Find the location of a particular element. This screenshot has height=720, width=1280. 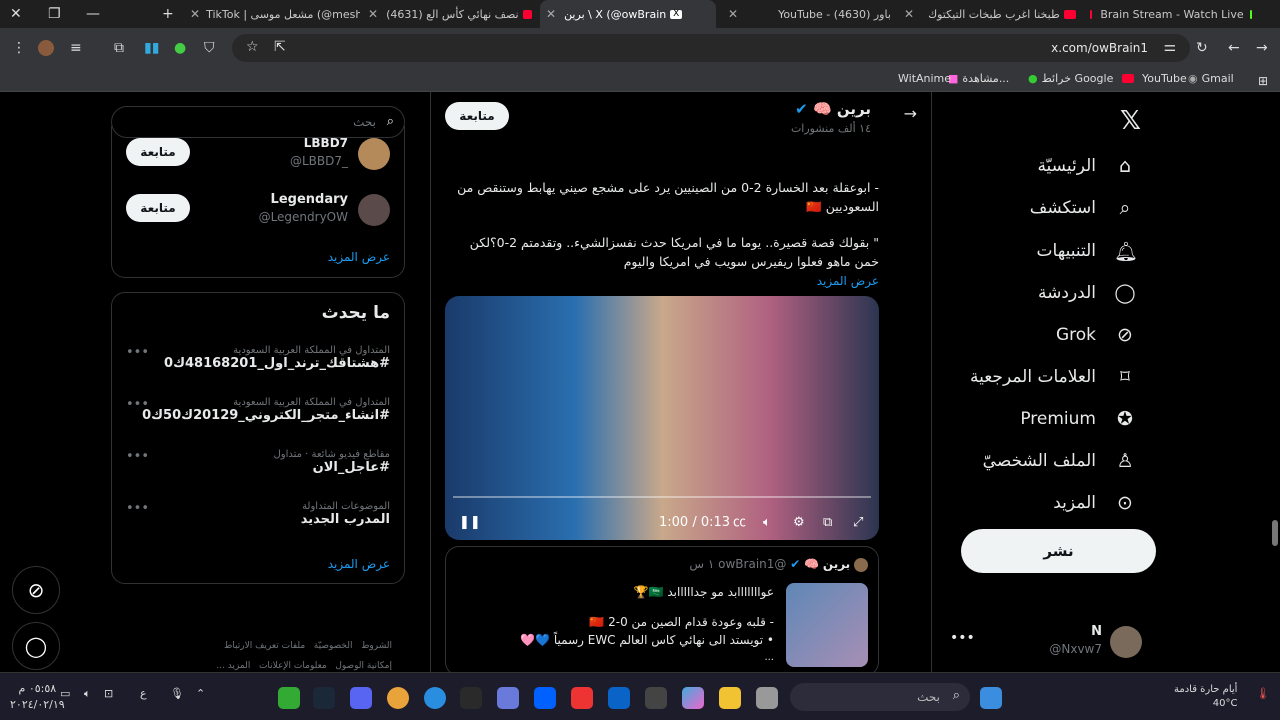

site-settings-icon: ⚌ is located at coordinates (1169, 47).